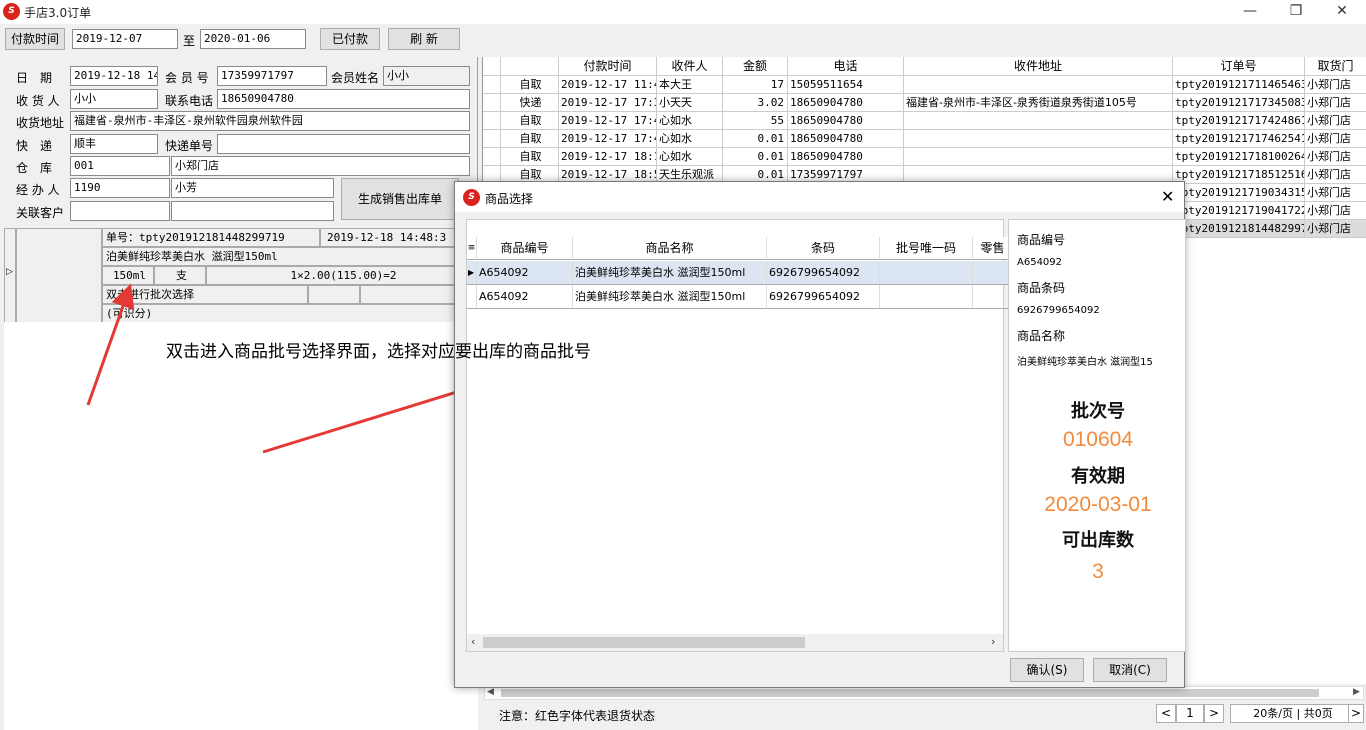  What do you see at coordinates (1098, 571) in the screenshot?
I see `available-qty-value: 3` at bounding box center [1098, 571].